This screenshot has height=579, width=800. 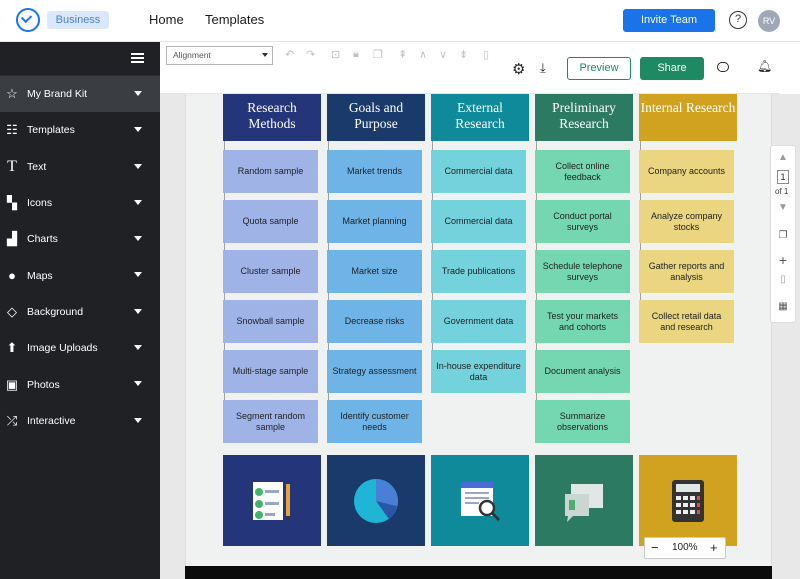 What do you see at coordinates (518, 69) in the screenshot?
I see `settings-gear-icon: ⚙` at bounding box center [518, 69].